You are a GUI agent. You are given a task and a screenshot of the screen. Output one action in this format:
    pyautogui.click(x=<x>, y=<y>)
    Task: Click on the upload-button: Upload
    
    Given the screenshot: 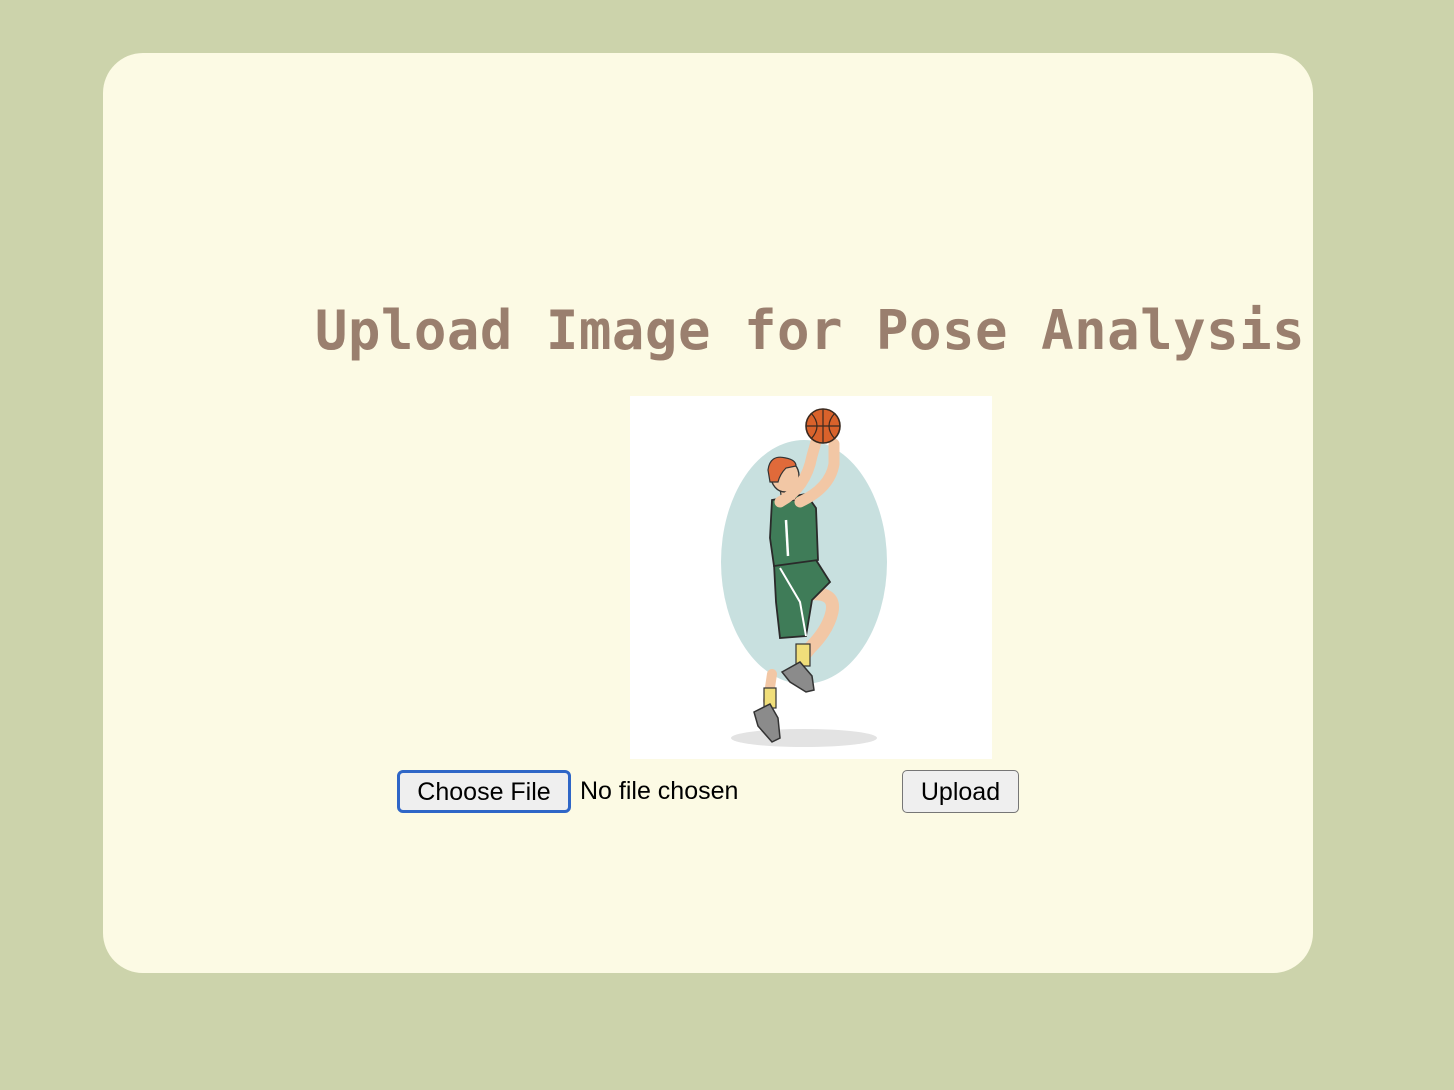 What is the action you would take?
    pyautogui.click(x=960, y=791)
    